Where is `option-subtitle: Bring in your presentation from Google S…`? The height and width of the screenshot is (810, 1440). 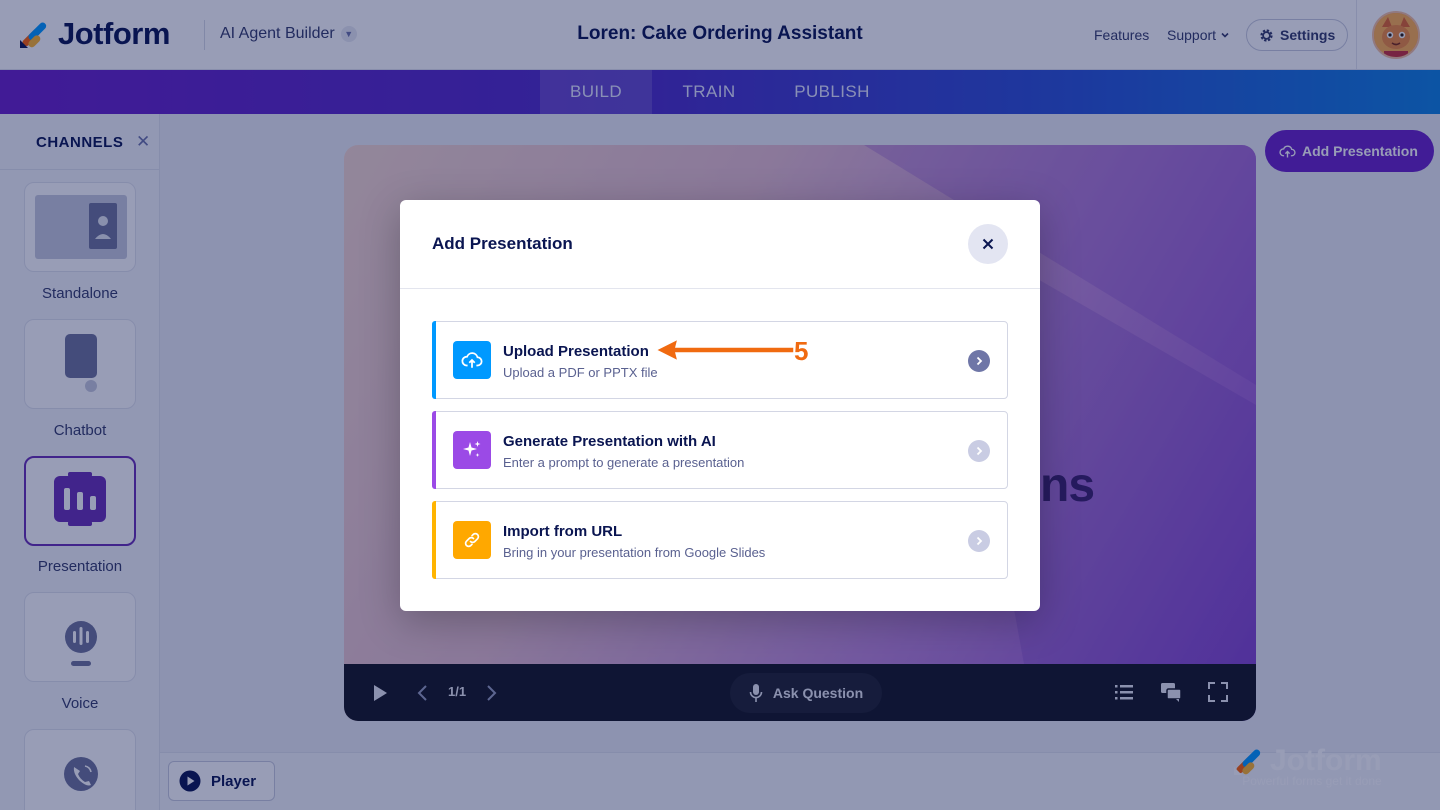
option-subtitle: Bring in your presentation from Google S… is located at coordinates (634, 552).